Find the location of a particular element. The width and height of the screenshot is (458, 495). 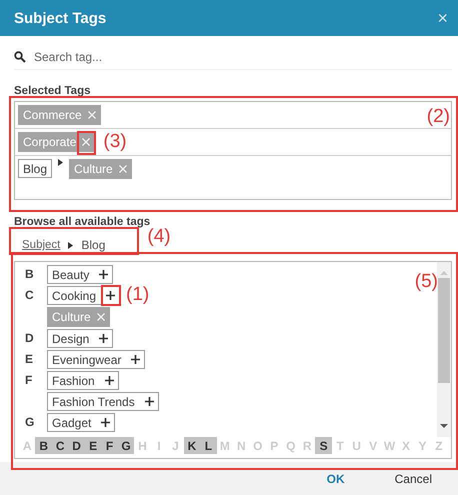

section-label: Selected Tags is located at coordinates (53, 91).